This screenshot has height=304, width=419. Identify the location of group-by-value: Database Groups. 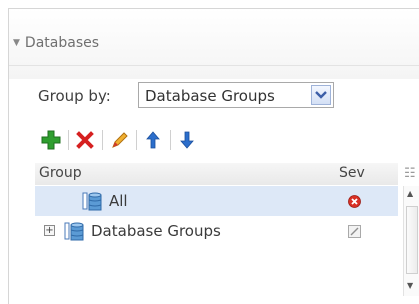
(210, 96).